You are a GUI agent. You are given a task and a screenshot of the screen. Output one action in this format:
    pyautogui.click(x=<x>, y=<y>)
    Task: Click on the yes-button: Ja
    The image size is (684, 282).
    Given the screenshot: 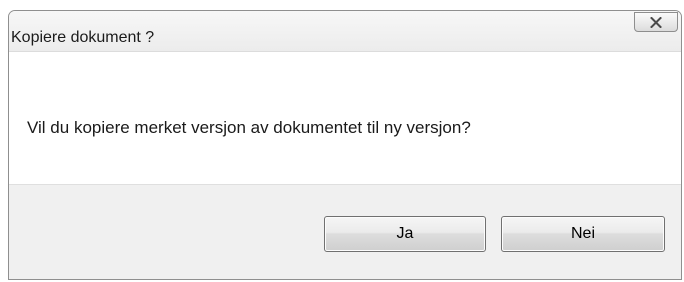 What is the action you would take?
    pyautogui.click(x=405, y=234)
    